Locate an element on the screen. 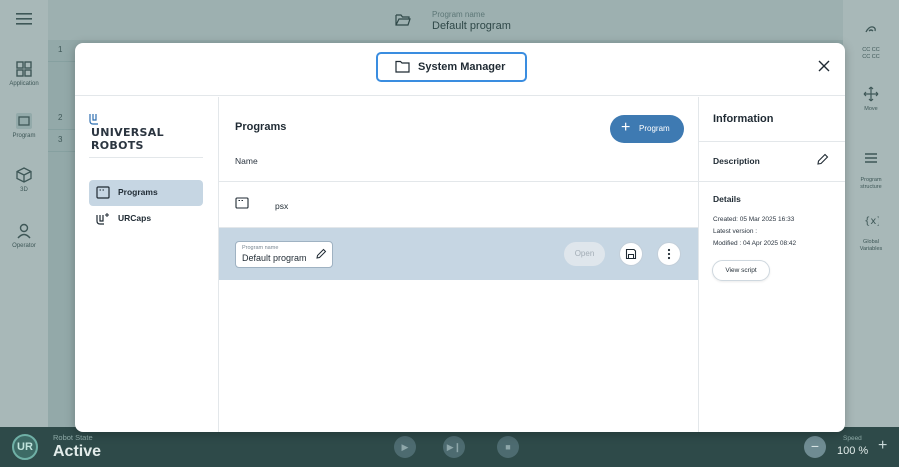 This screenshot has height=467, width=899. modified-date: Modified : 04 Apr 2025 08:42 is located at coordinates (755, 243).